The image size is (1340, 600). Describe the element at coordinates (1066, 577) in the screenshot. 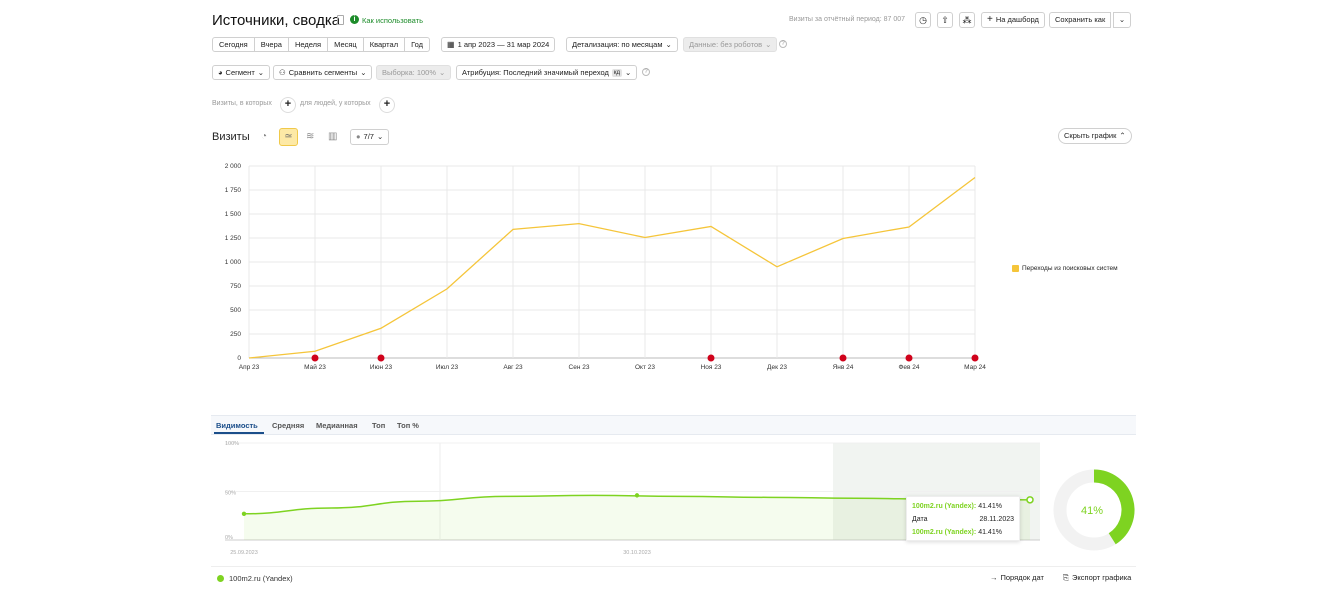

I see `export-icon: ⎘` at that location.